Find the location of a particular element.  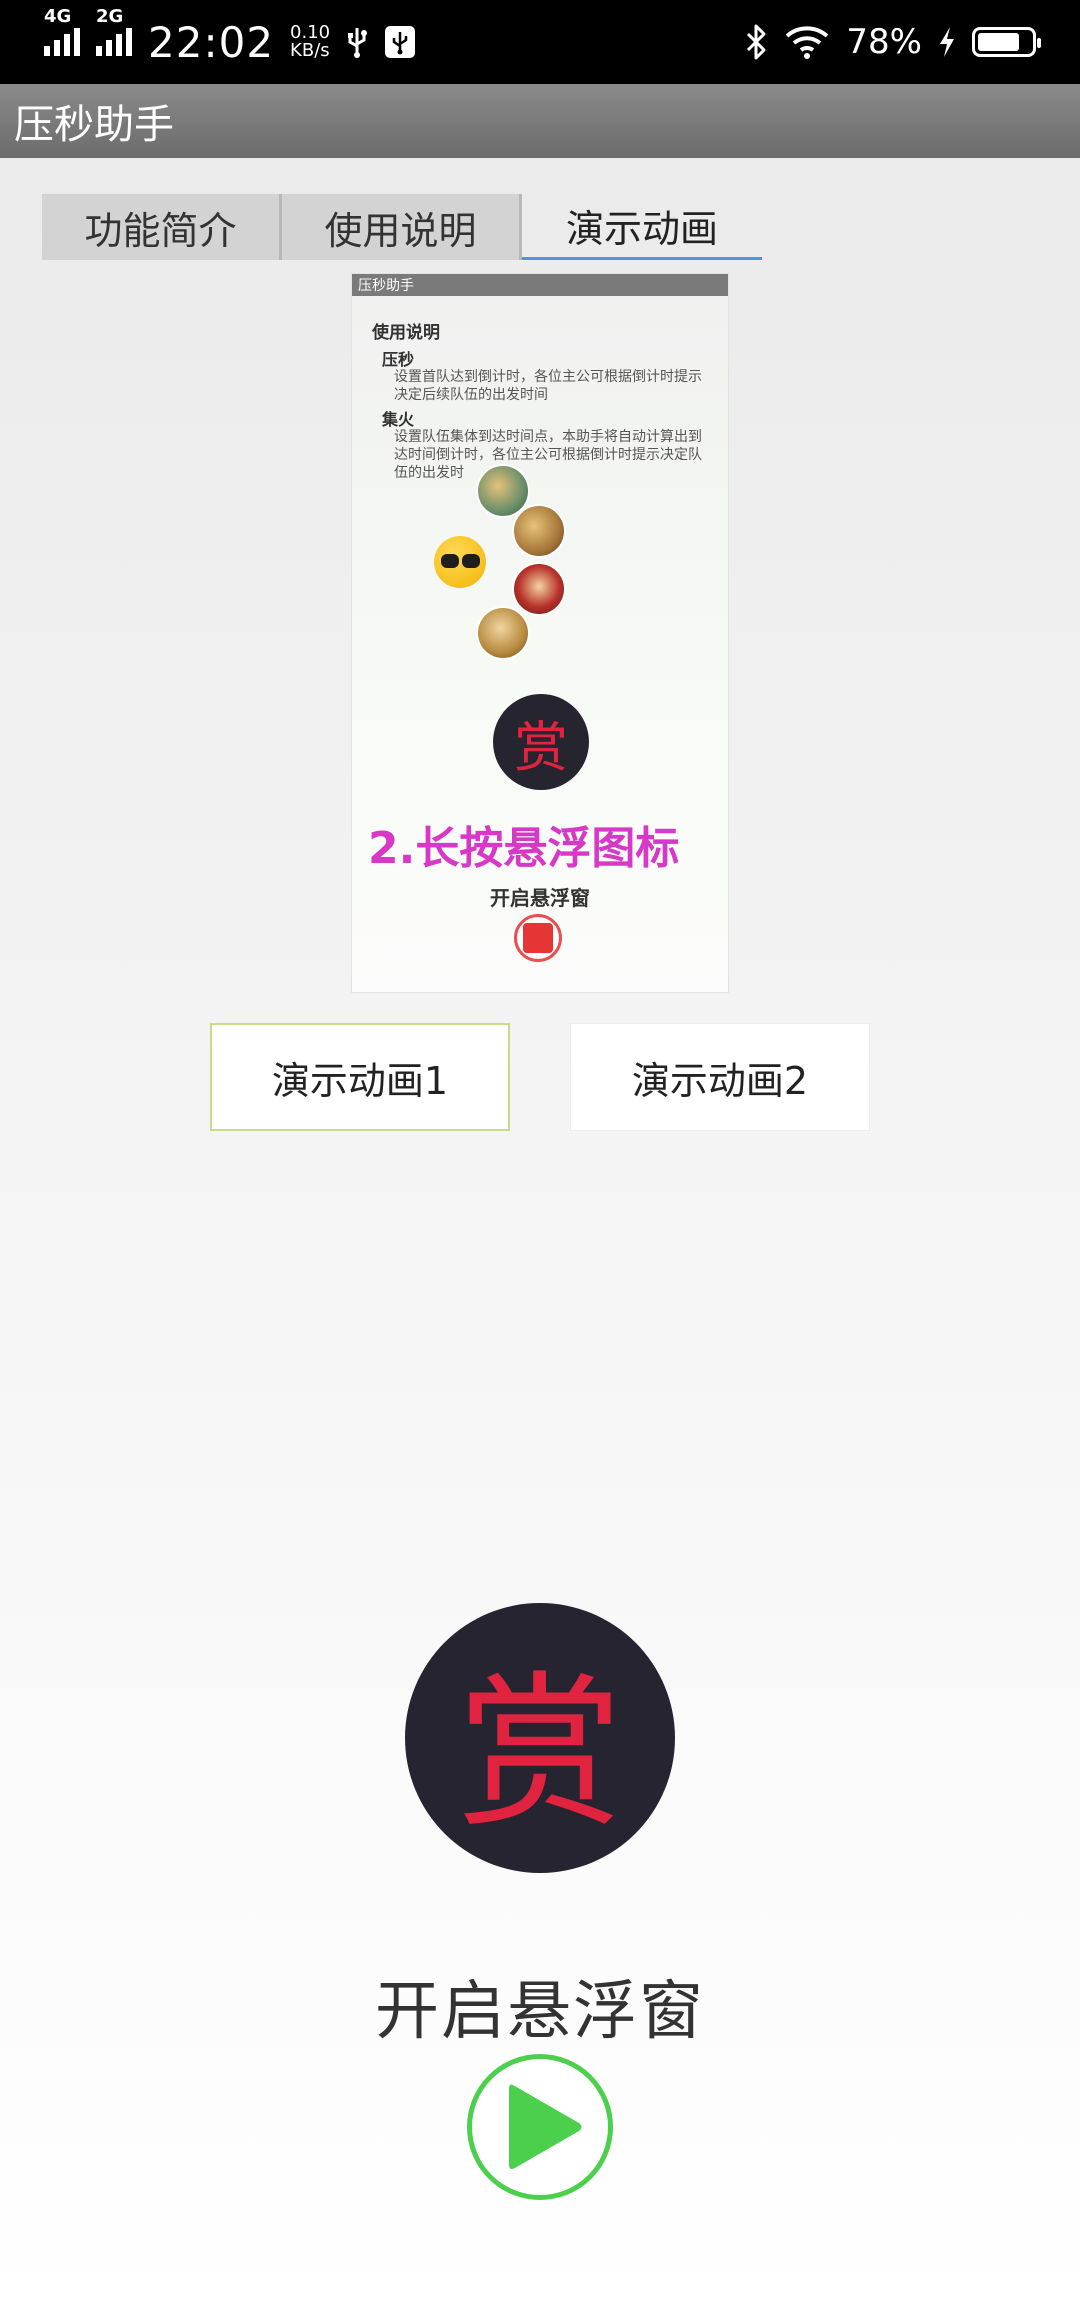

tab-bar: 功能简介 使用说明 演示动画 is located at coordinates (402, 227).